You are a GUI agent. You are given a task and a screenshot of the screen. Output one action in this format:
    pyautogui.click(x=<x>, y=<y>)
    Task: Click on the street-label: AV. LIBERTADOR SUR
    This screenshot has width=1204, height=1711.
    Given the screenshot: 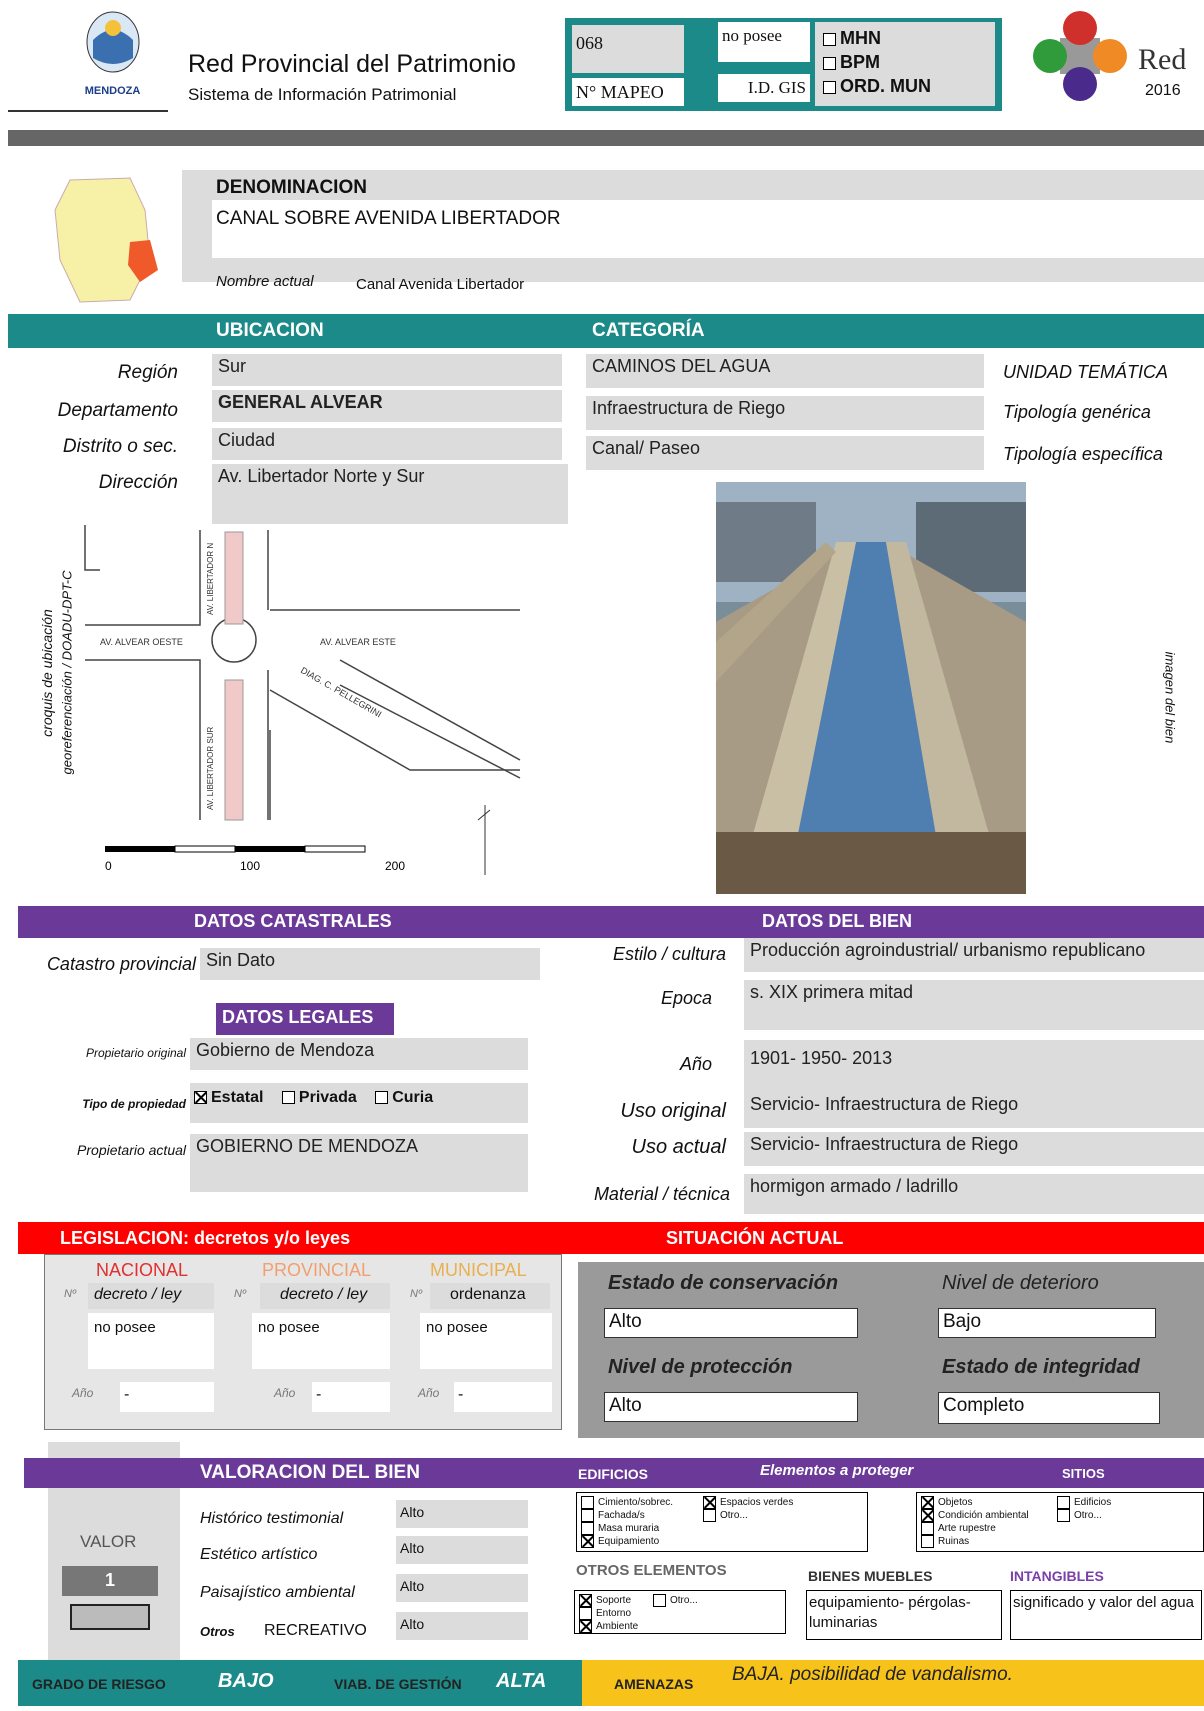 What is the action you would take?
    pyautogui.click(x=210, y=768)
    